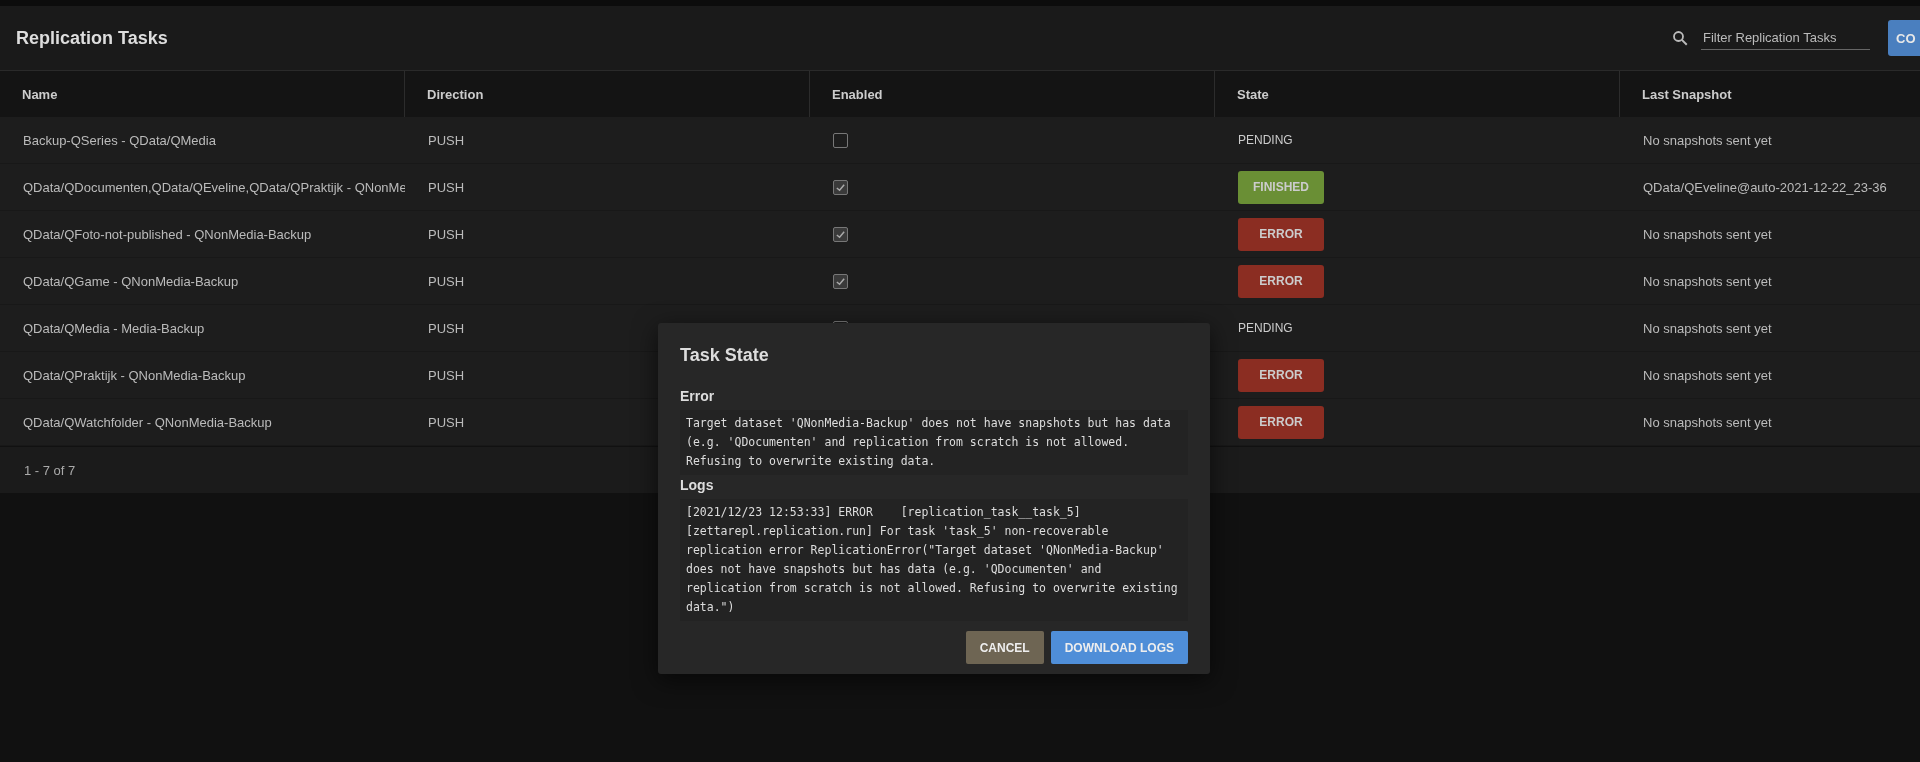  Describe the element at coordinates (697, 485) in the screenshot. I see `section-label: Logs` at that location.